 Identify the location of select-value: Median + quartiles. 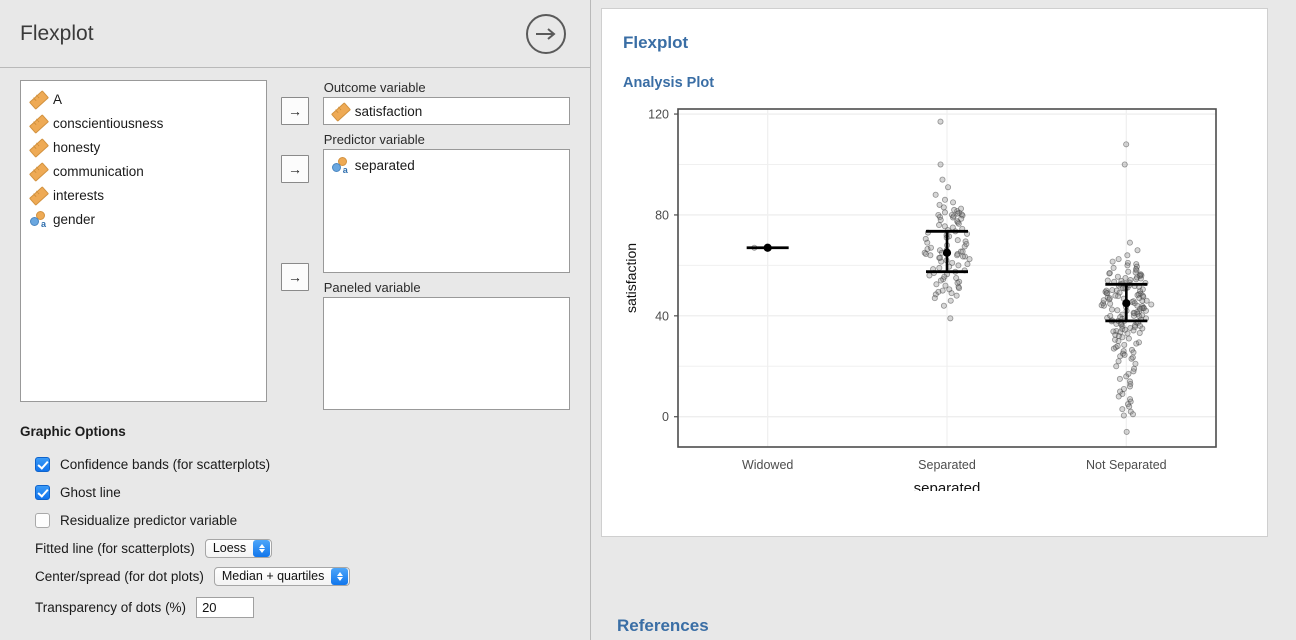
(273, 576).